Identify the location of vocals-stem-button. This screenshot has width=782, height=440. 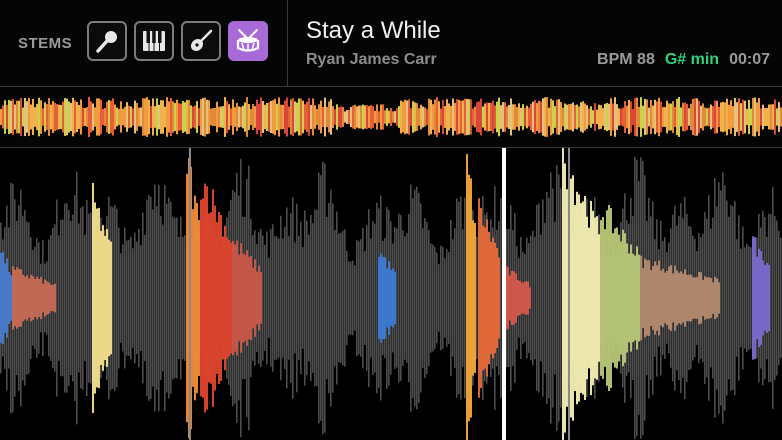
(107, 41).